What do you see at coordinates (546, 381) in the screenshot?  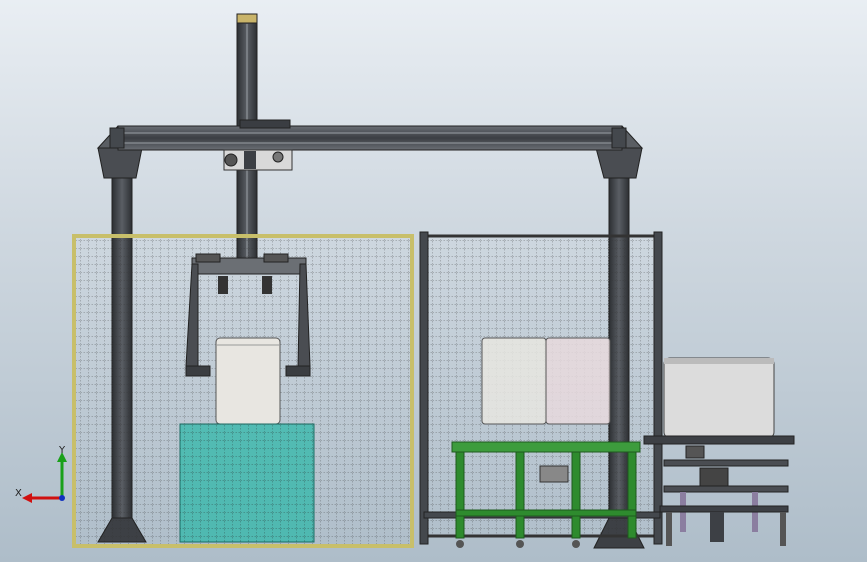 I see `cartons-on-table` at bounding box center [546, 381].